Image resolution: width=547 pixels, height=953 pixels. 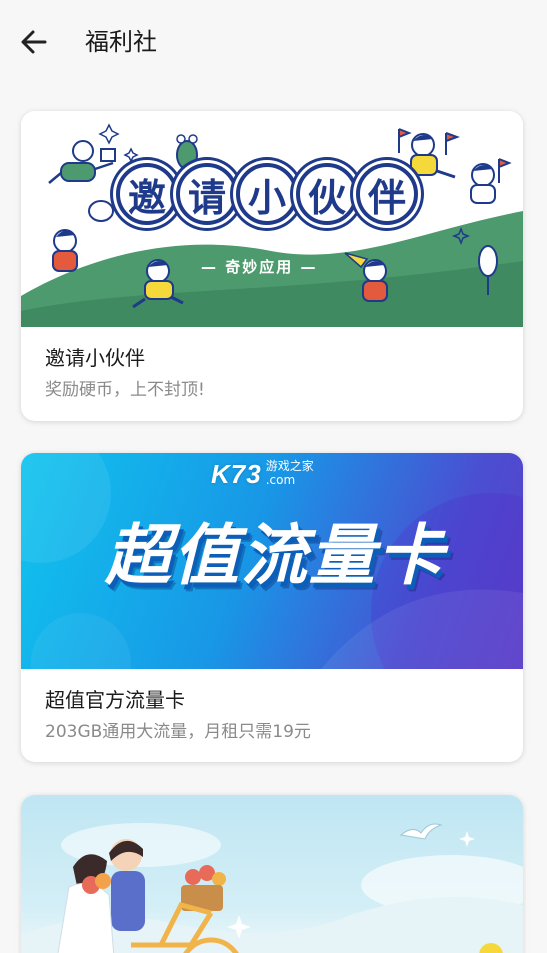 I want to click on card-subtitle: 奖励硬币，上不封顶!, so click(x=125, y=390).